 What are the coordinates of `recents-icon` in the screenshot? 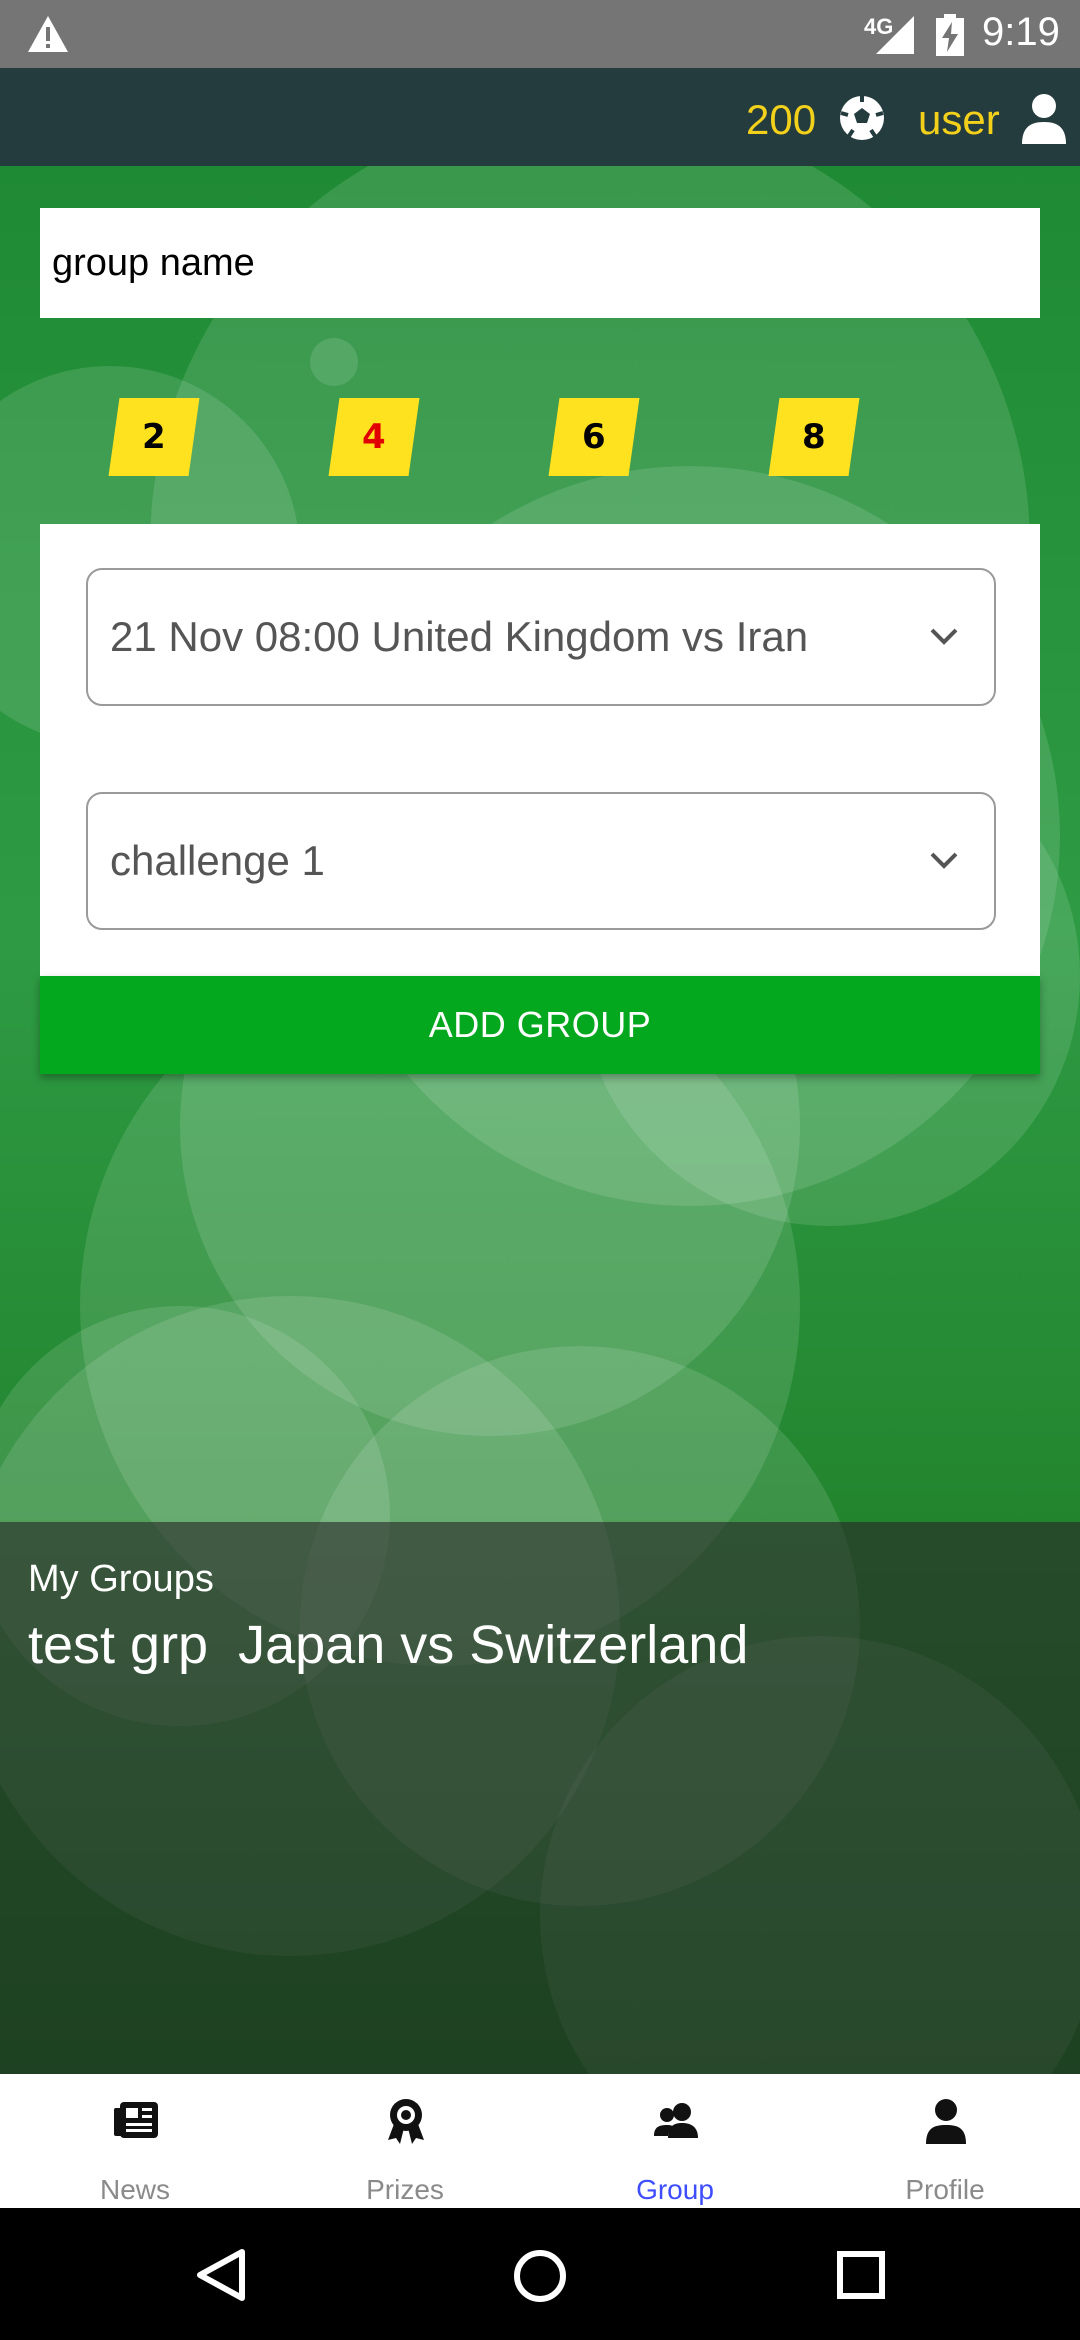 It's located at (861, 2275).